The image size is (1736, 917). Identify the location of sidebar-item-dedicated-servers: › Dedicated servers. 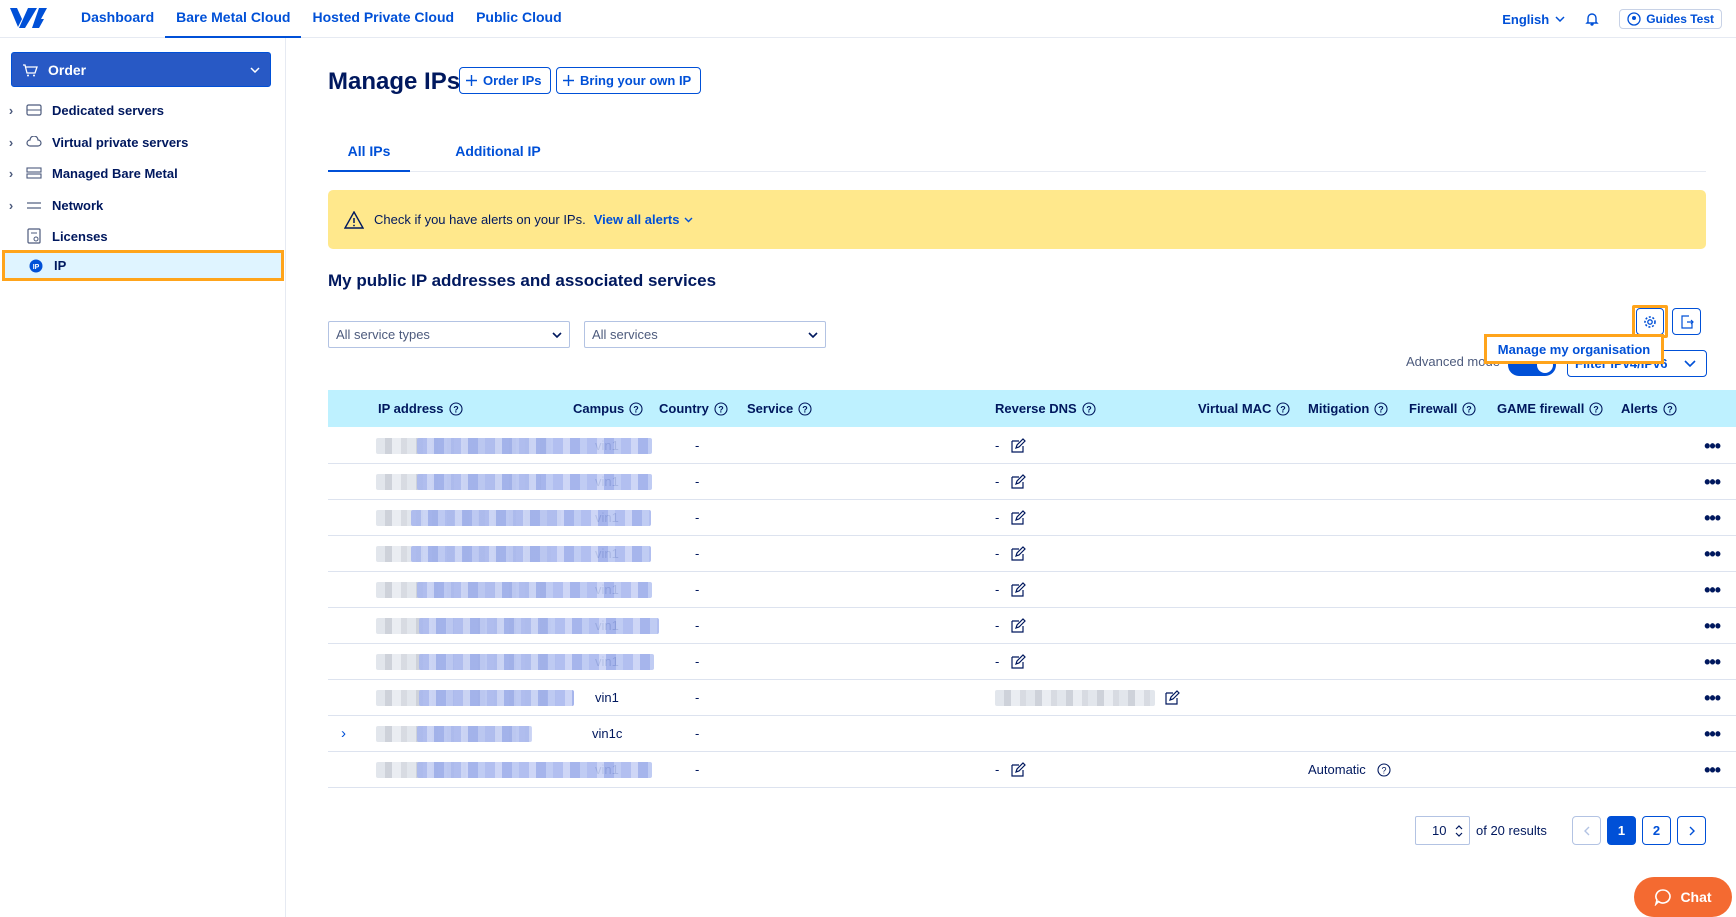
(143, 110).